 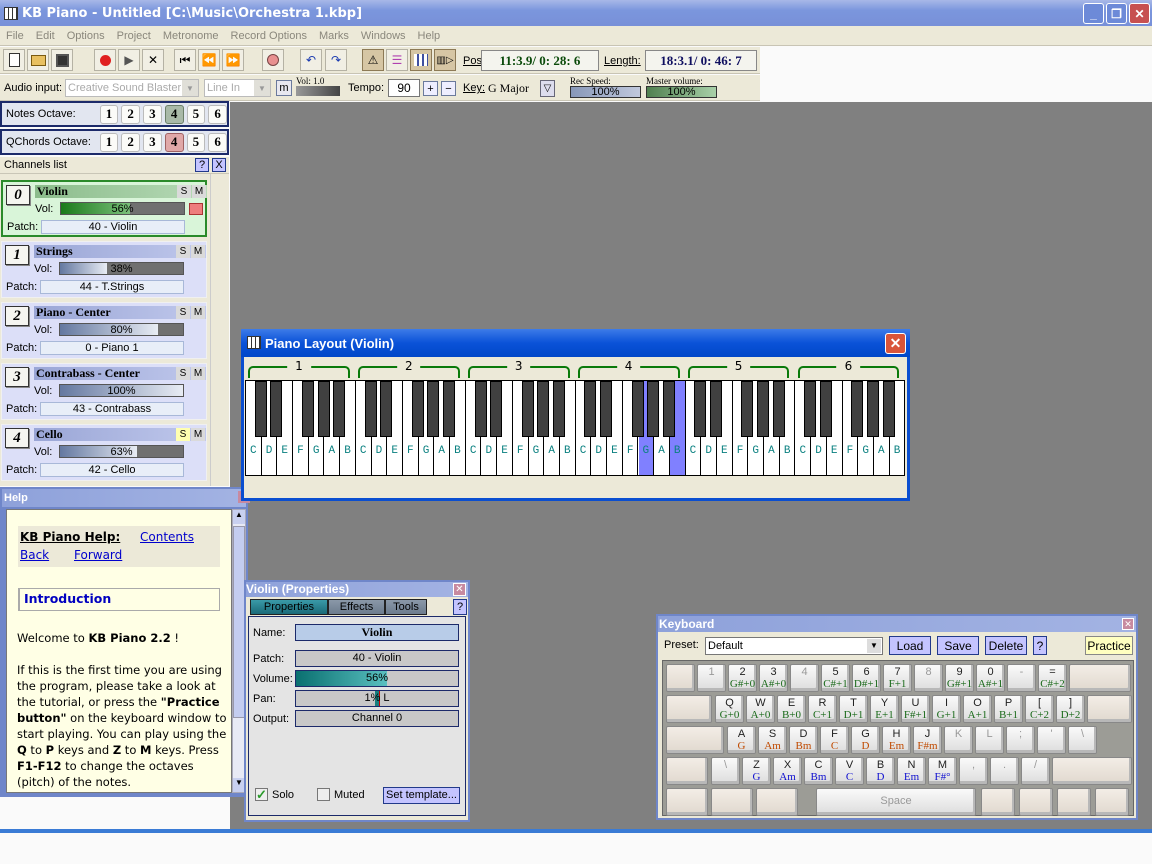 What do you see at coordinates (1039, 709) in the screenshot?
I see `keyboard-key: [C+2` at bounding box center [1039, 709].